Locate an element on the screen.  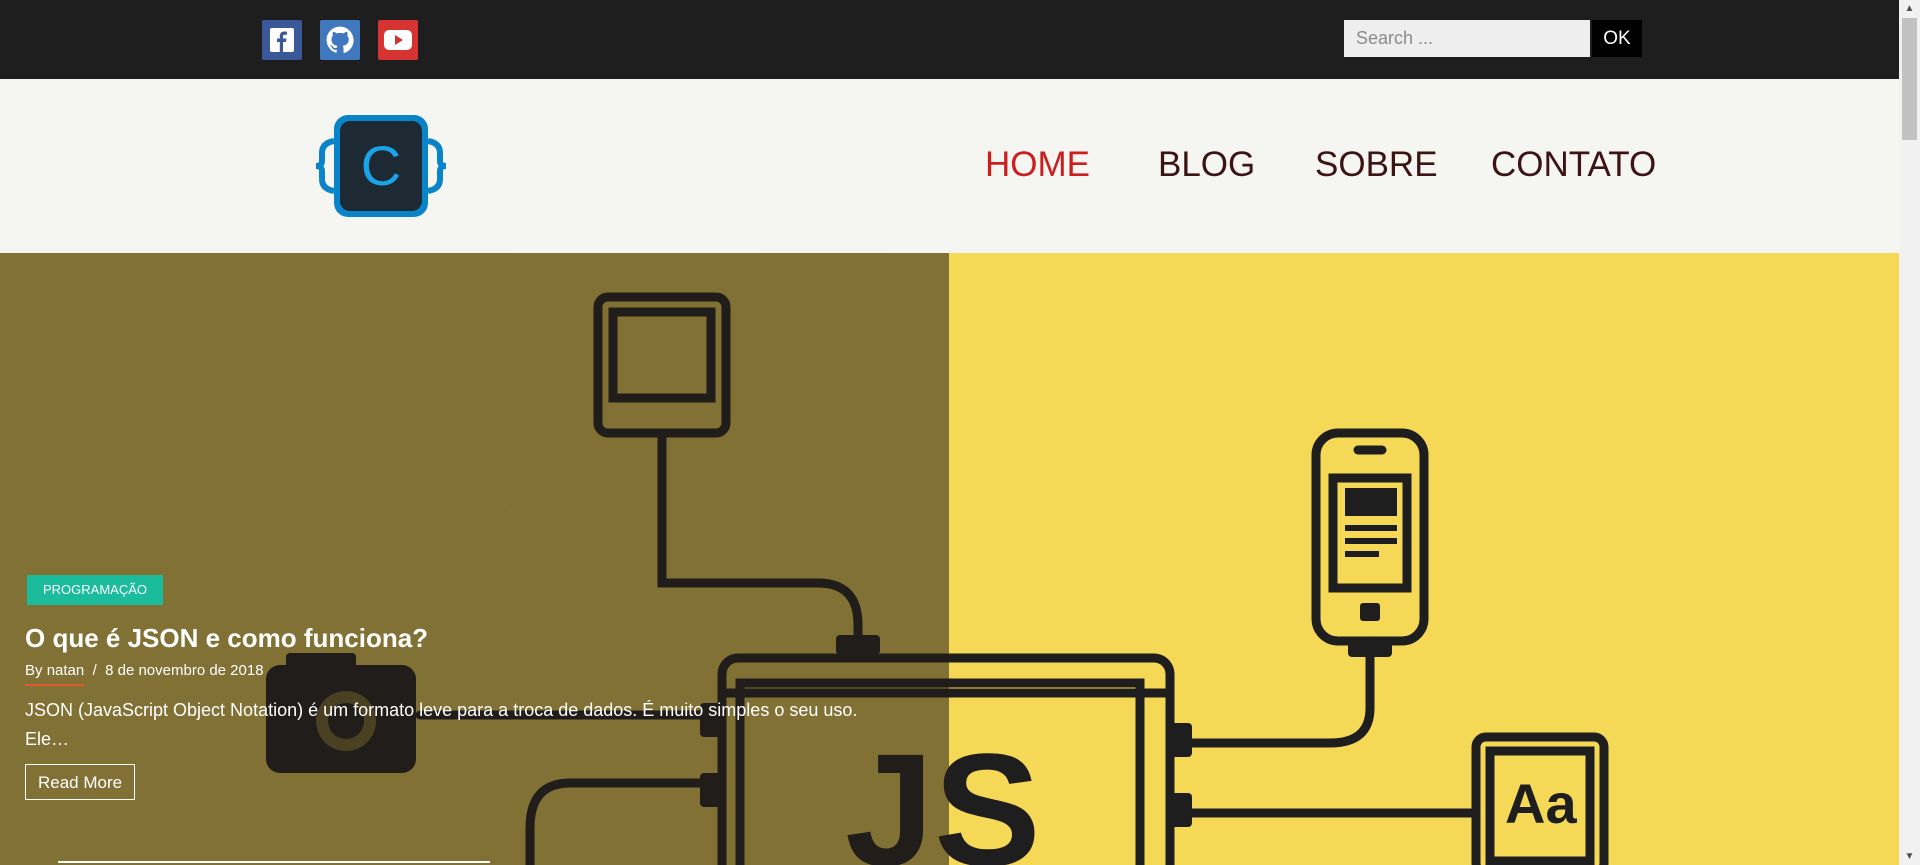
top-bar: OK is located at coordinates (949, 39).